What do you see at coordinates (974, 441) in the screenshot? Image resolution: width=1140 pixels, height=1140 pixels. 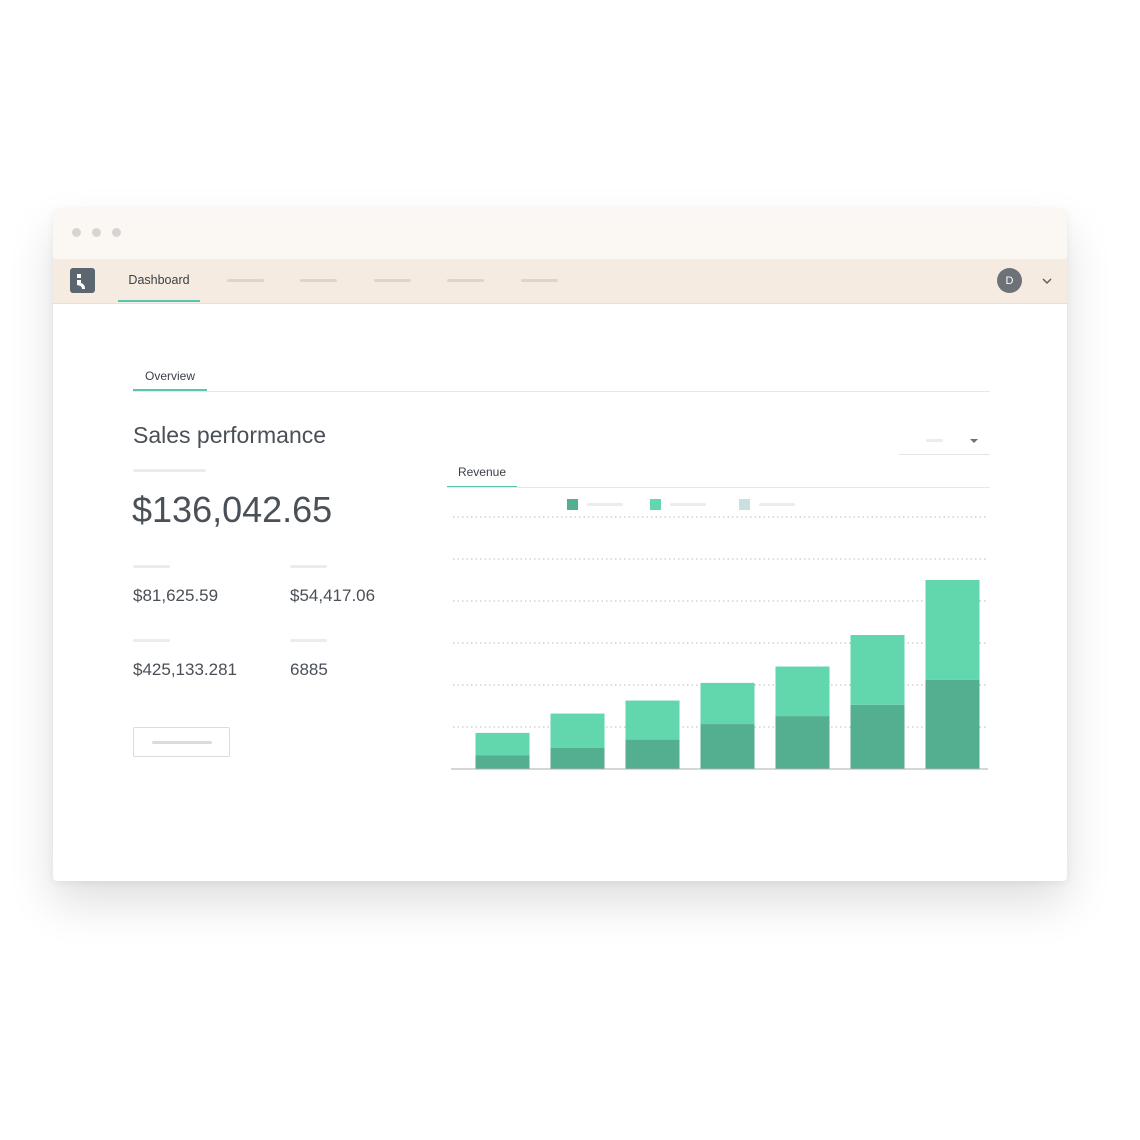 I see `caret-down-icon` at bounding box center [974, 441].